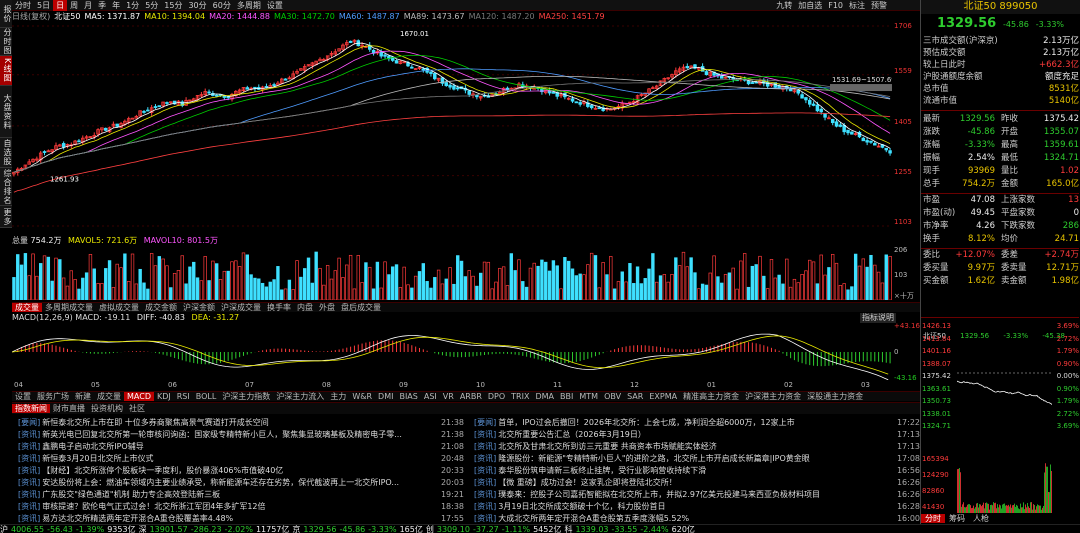 The height and width of the screenshot is (533, 1080). What do you see at coordinates (88, 5) in the screenshot?
I see `period-tab-4: 月` at bounding box center [88, 5].